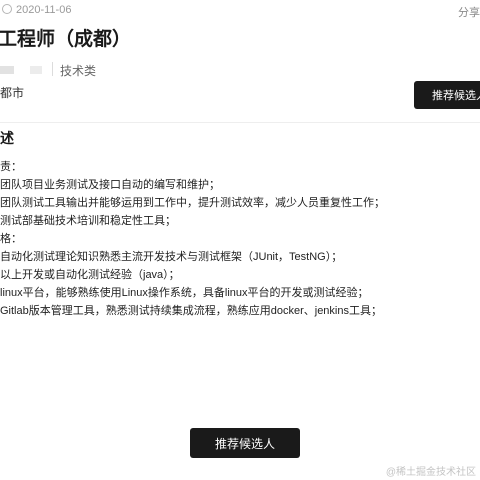 The image size is (480, 480). What do you see at coordinates (110, 185) in the screenshot?
I see `description-line: 团队项目业务测试及接口自动的编写和维护；` at bounding box center [110, 185].